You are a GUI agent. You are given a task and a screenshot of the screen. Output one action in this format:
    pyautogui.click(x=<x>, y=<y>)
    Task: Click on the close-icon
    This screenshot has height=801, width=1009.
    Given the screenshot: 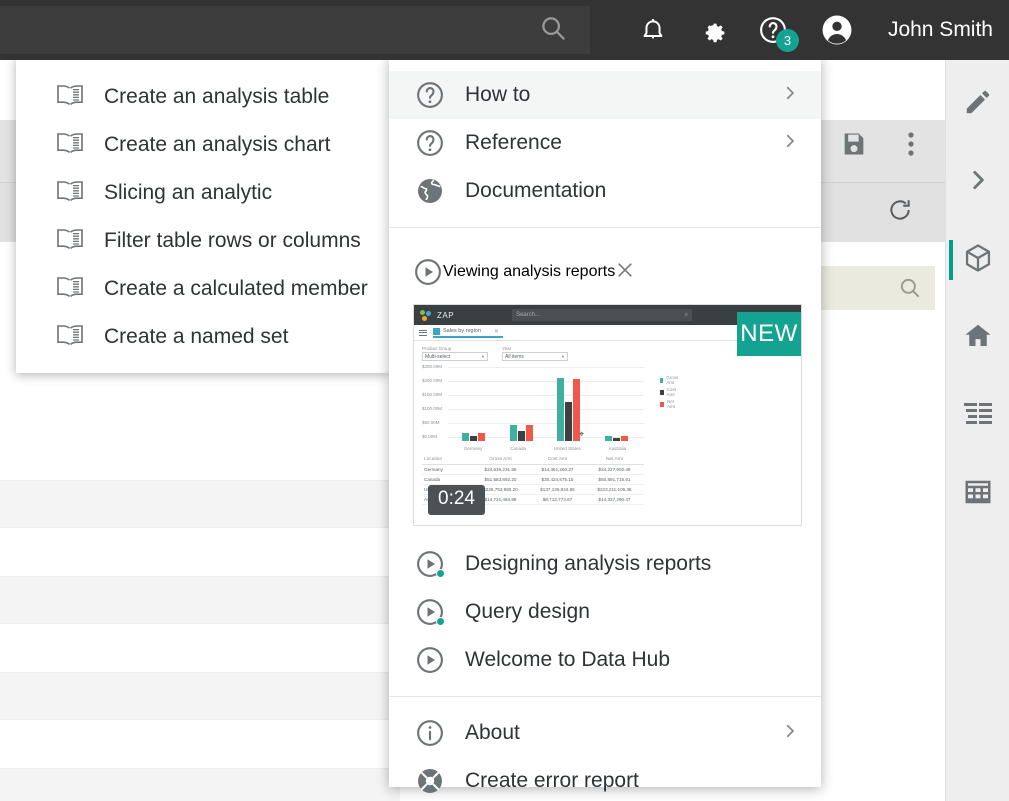 What is the action you would take?
    pyautogui.click(x=625, y=272)
    